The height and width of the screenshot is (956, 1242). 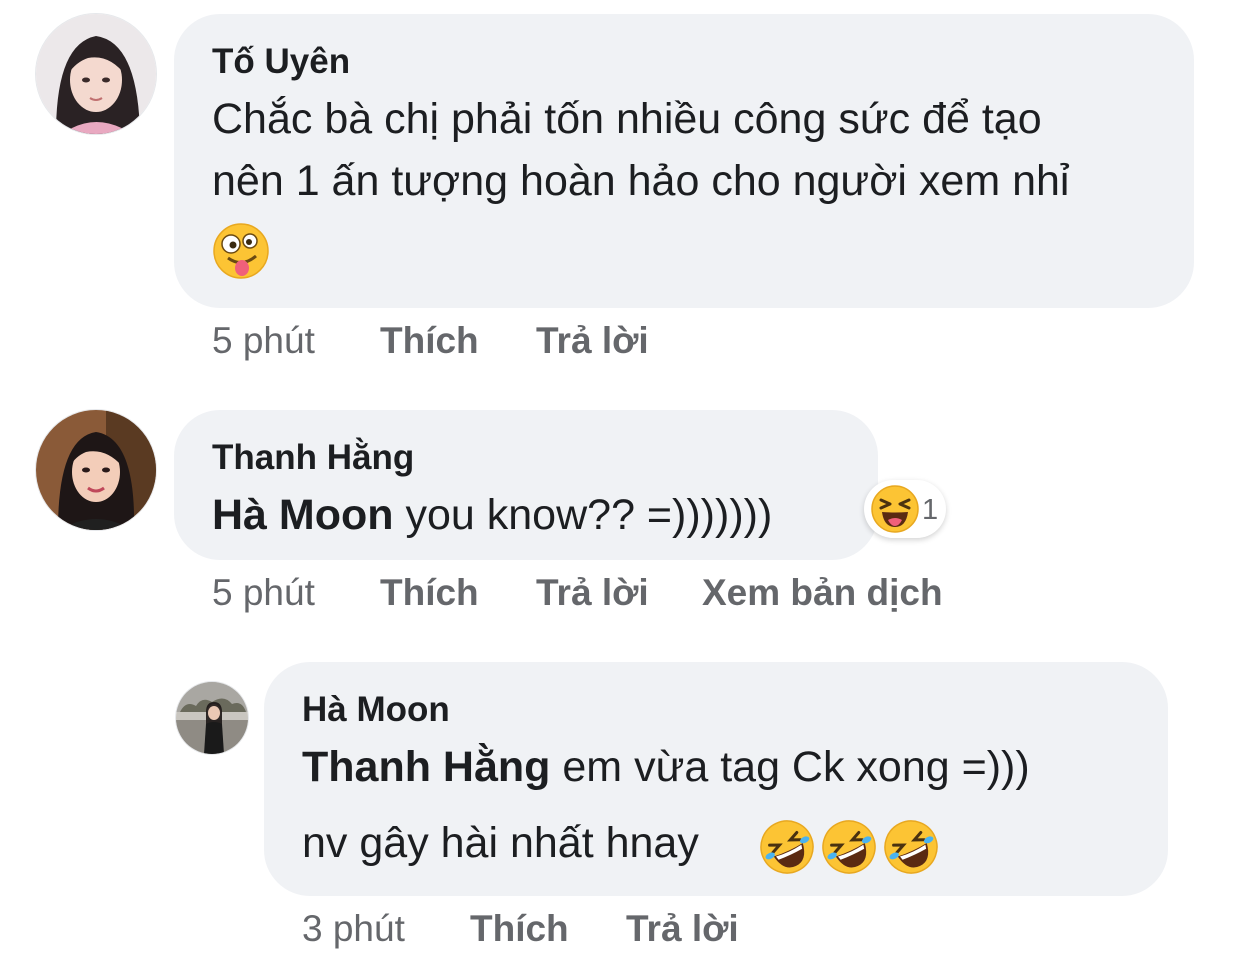 I want to click on comment-text: Hà Moon you know?? =))))))), so click(x=492, y=515).